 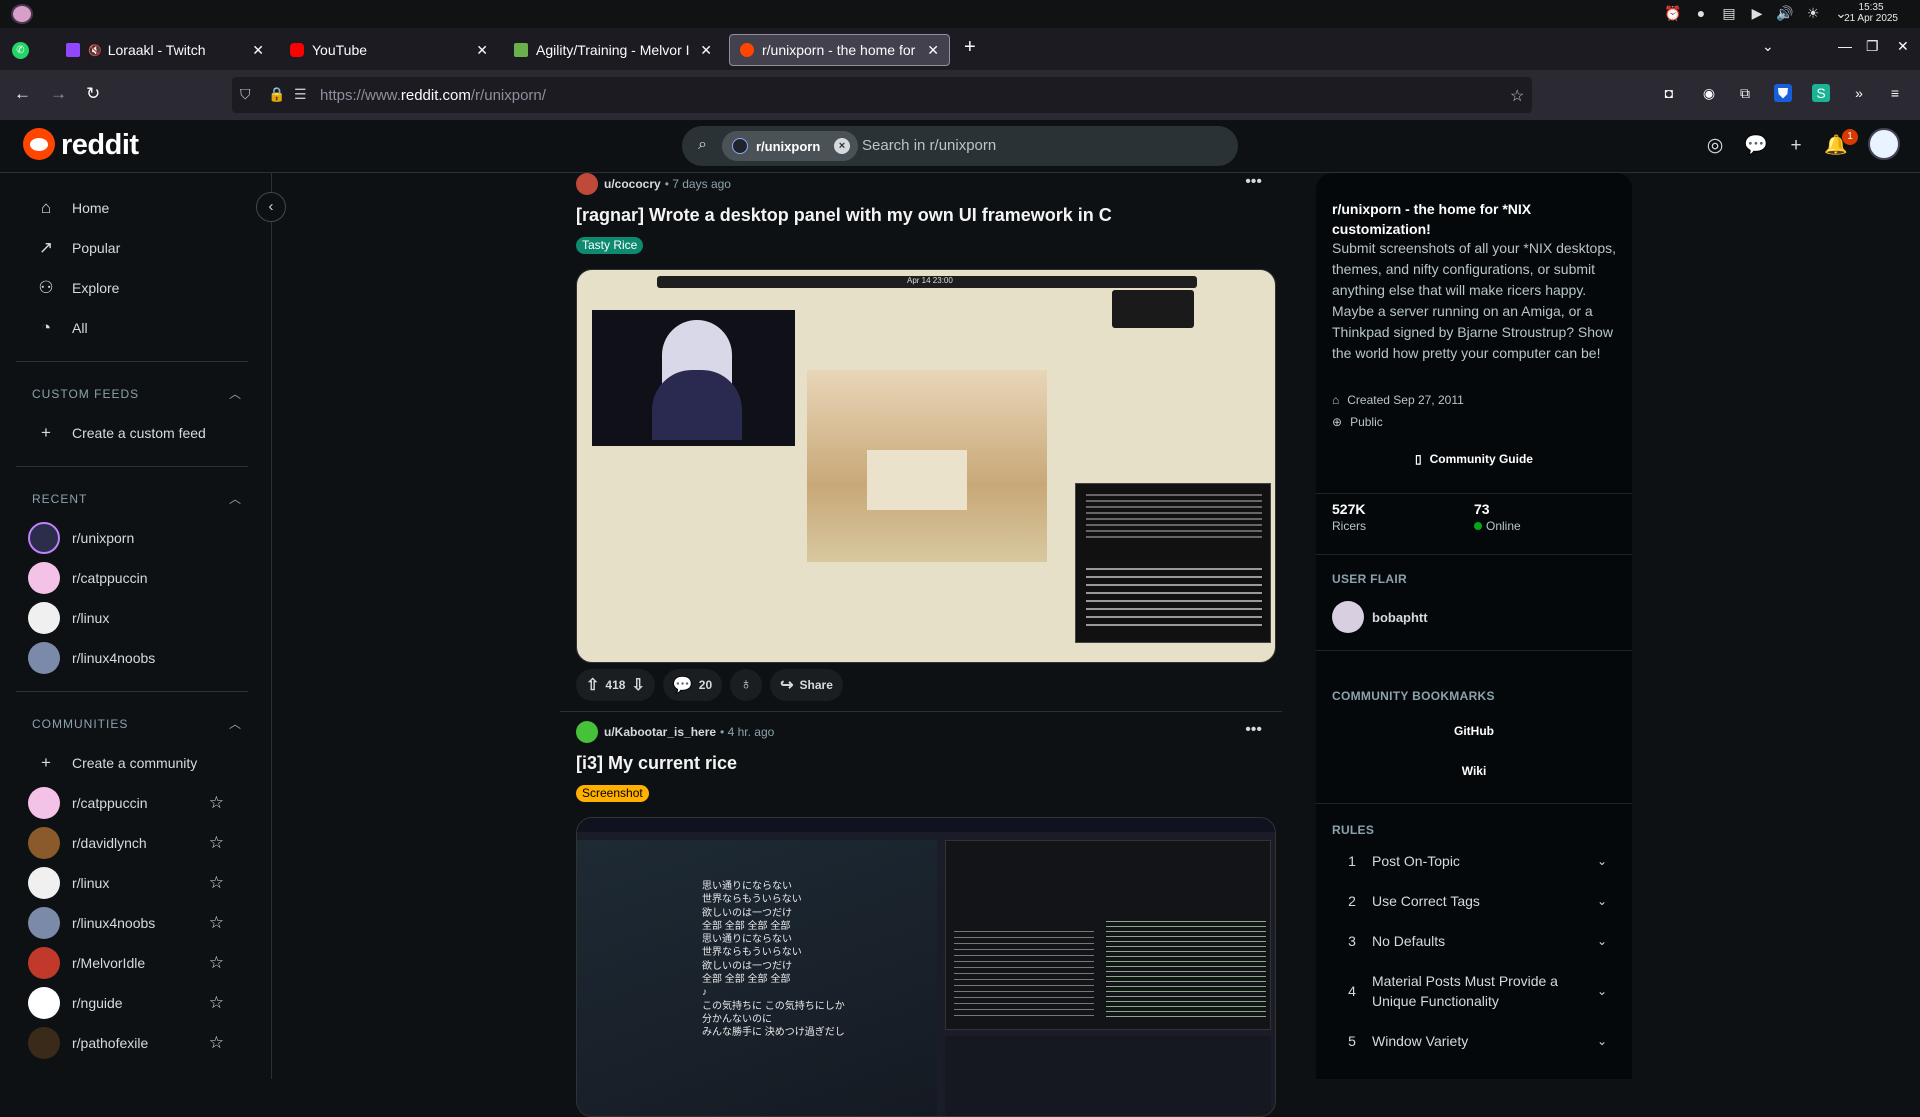 What do you see at coordinates (1474, 861) in the screenshot?
I see `rule-item: 1 Post On-Topic ⌄` at bounding box center [1474, 861].